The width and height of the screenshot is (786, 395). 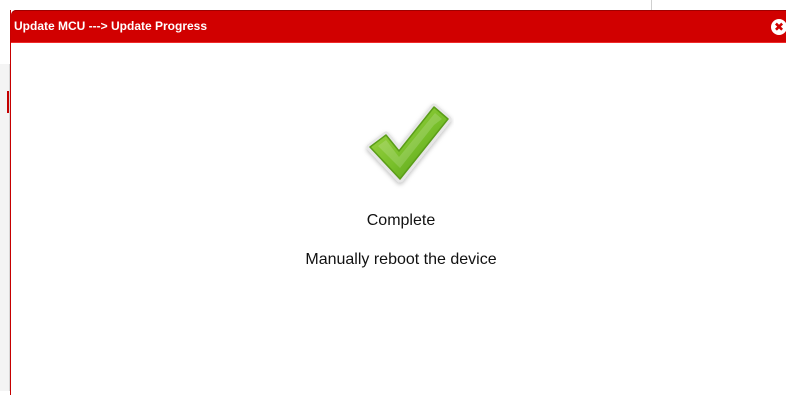 I want to click on checkmark-icon, so click(x=409, y=143).